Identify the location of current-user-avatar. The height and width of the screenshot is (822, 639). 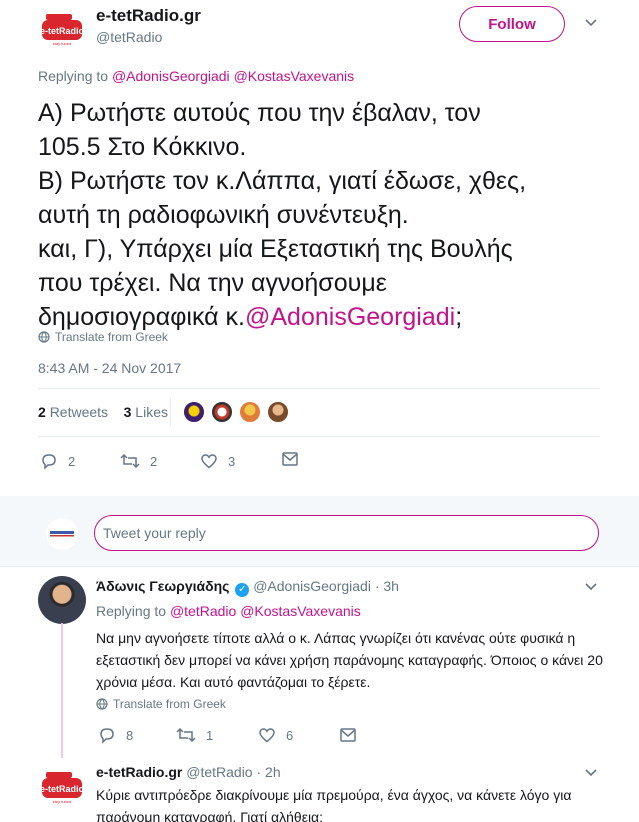
(62, 534).